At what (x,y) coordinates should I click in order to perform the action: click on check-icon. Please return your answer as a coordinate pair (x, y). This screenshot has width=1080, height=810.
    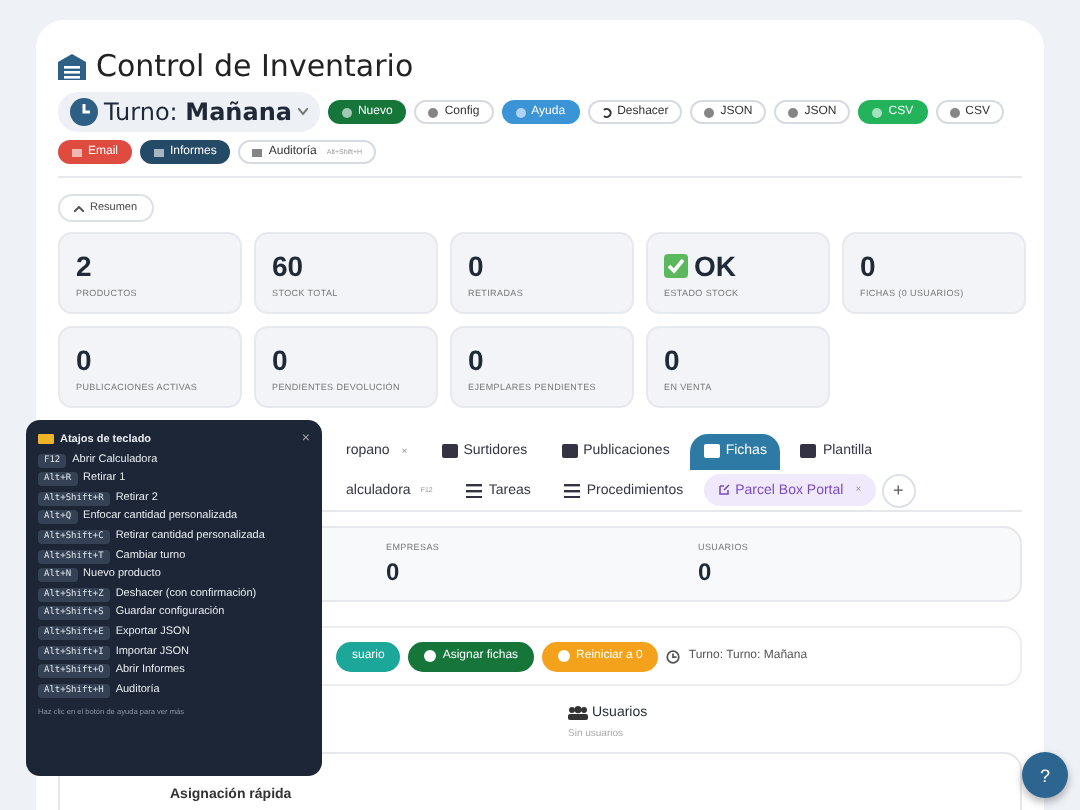
    Looking at the image, I should click on (676, 266).